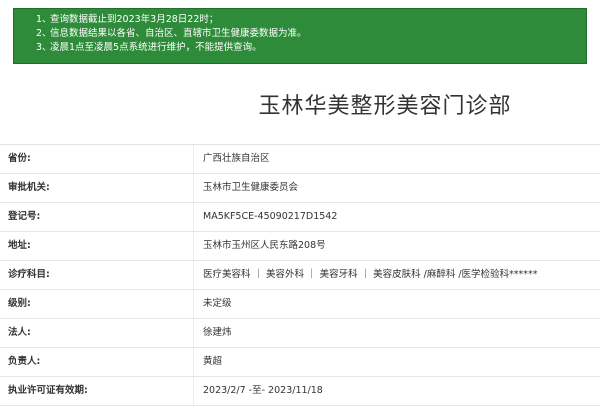  What do you see at coordinates (134, 19) in the screenshot?
I see `notice-line-text: 查询数据截止到2023年3月28日22时；` at bounding box center [134, 19].